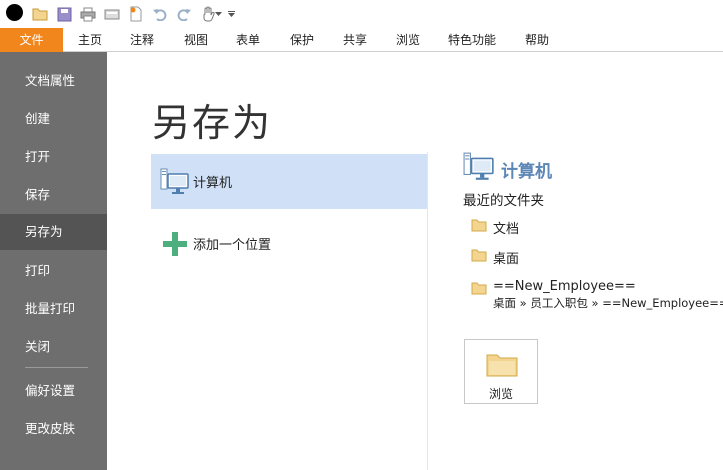  I want to click on nav-preferences: 偏好设置, so click(53, 391).